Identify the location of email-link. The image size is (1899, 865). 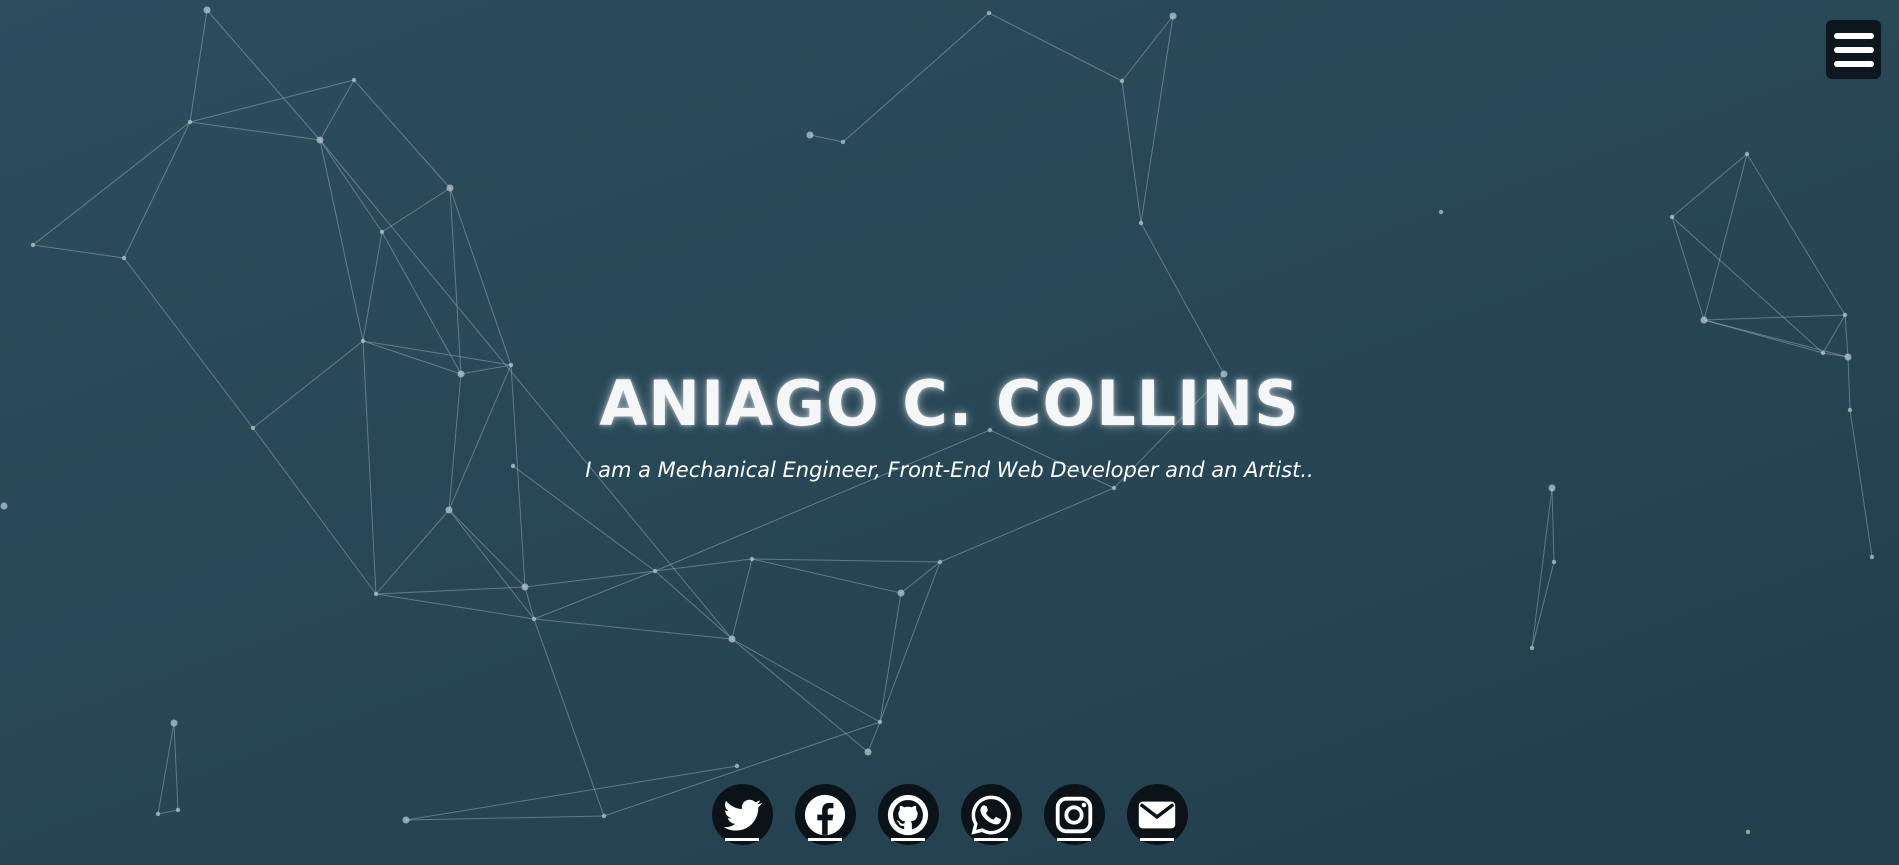
(1157, 814).